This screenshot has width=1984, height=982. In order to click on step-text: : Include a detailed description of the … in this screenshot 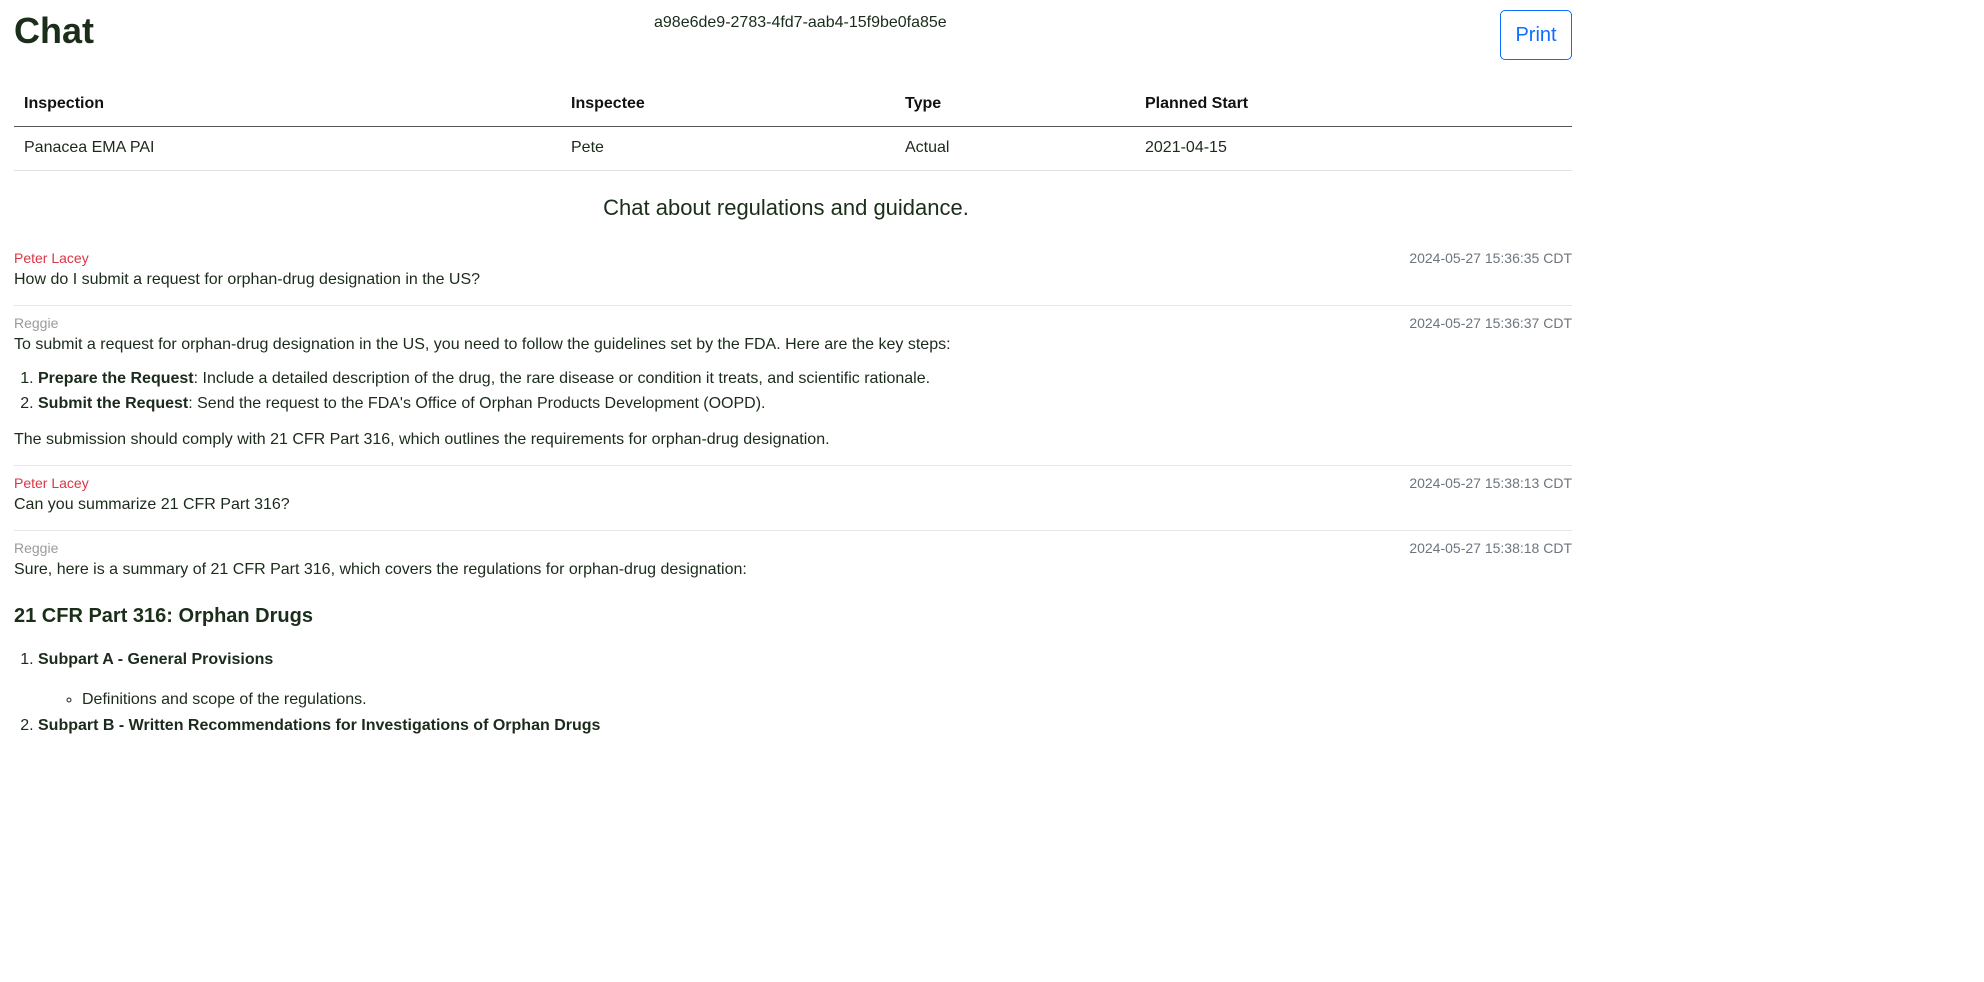, I will do `click(562, 378)`.